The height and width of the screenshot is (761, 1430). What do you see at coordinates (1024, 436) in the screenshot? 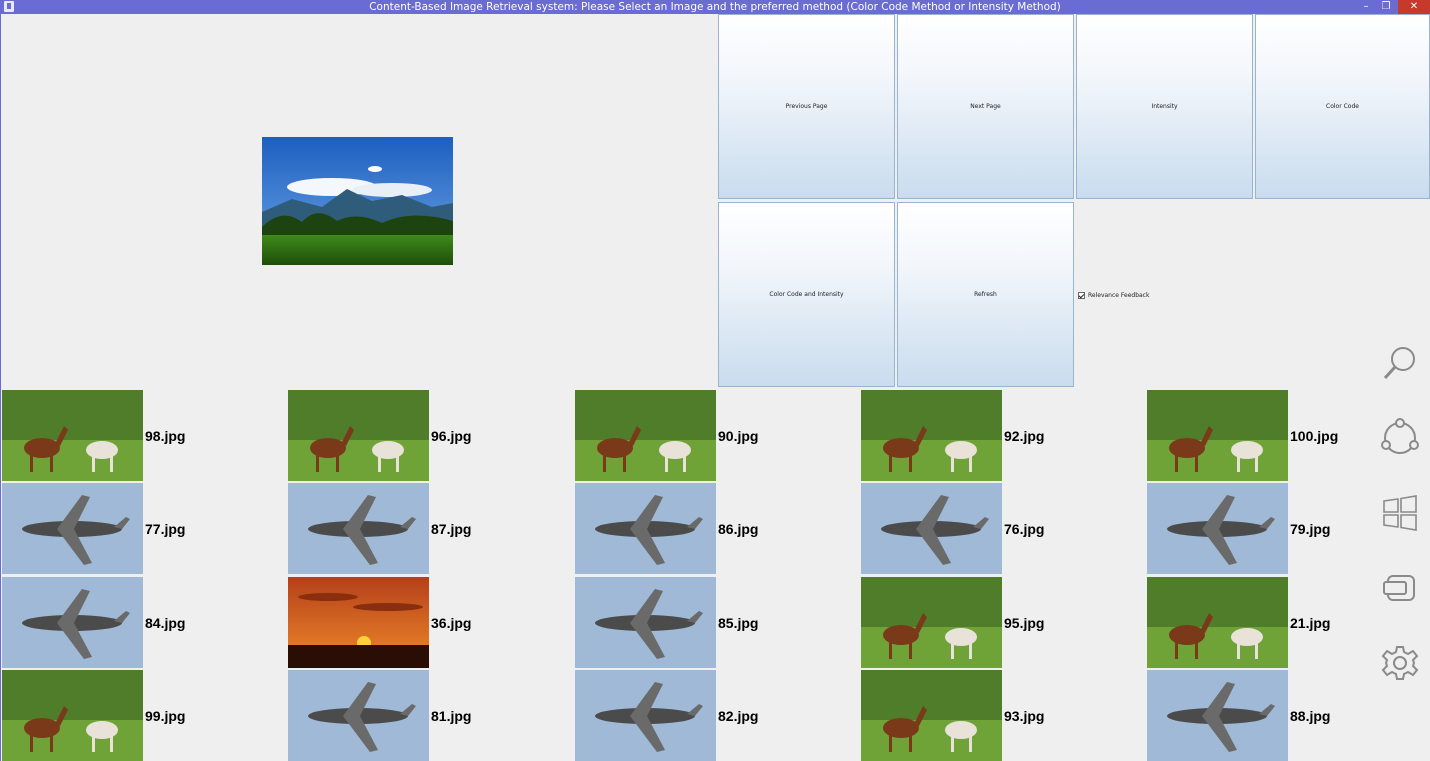
I see `result-filename: 92.jpg` at bounding box center [1024, 436].